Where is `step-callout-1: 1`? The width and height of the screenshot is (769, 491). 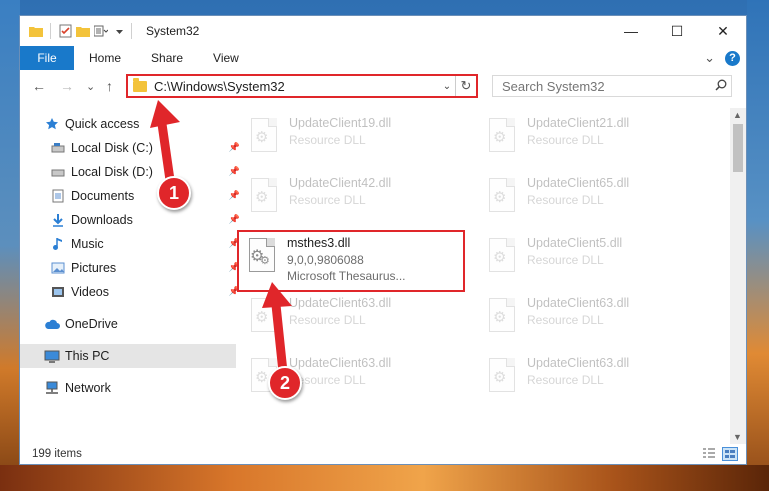 step-callout-1: 1 is located at coordinates (174, 193).